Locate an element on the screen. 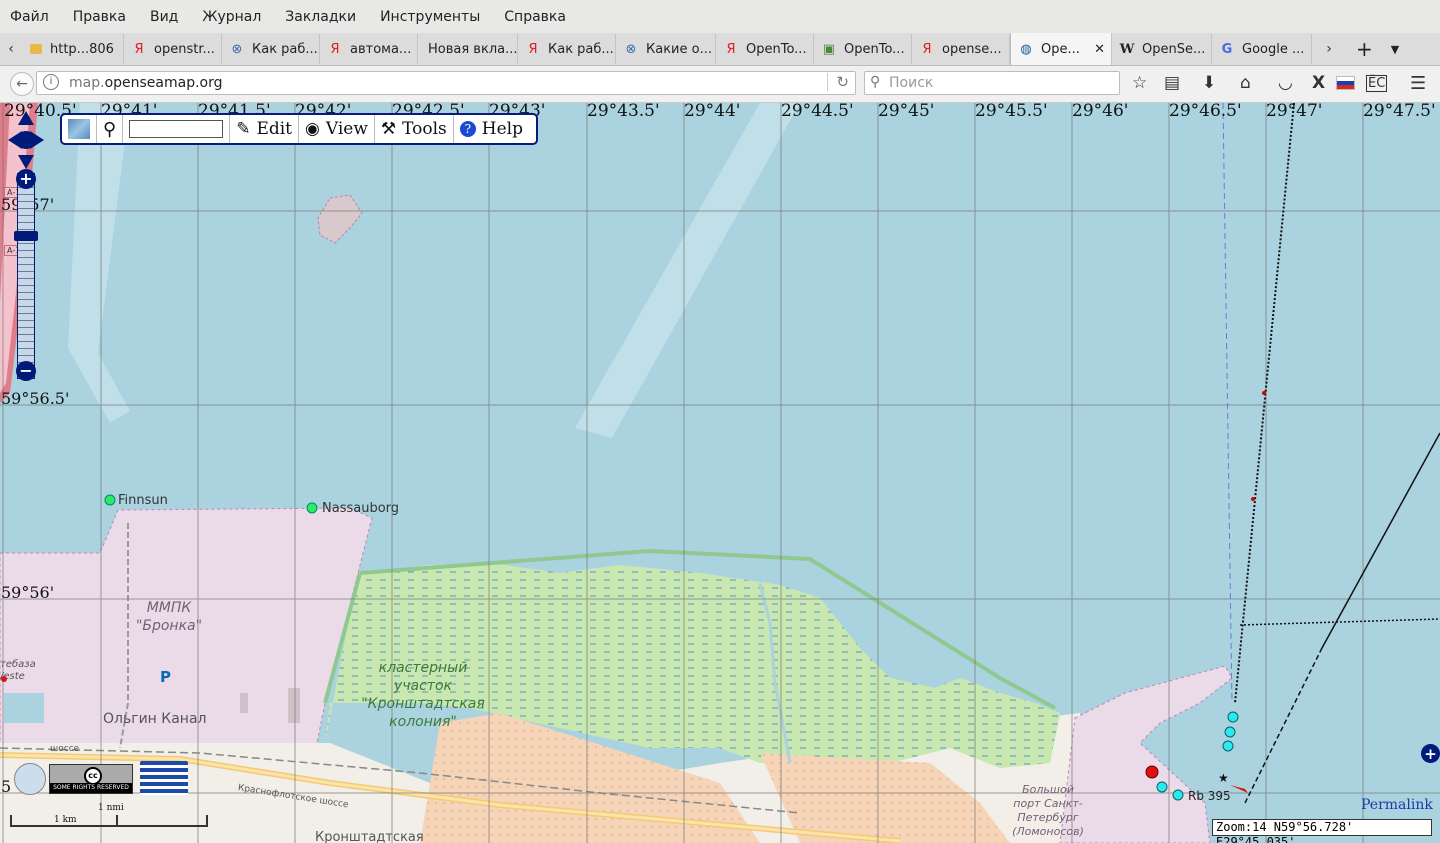  google-icon: G is located at coordinates (1227, 49).